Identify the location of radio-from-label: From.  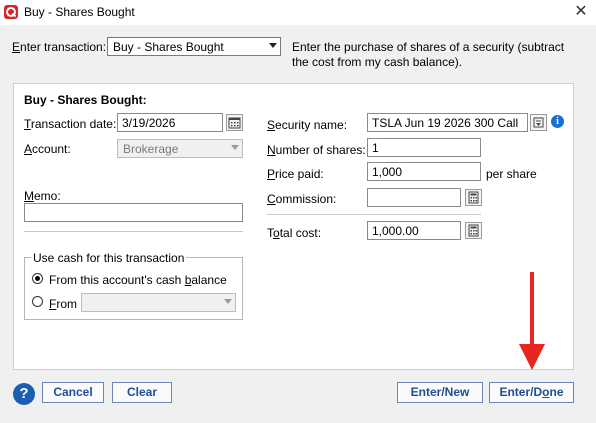
(63, 304).